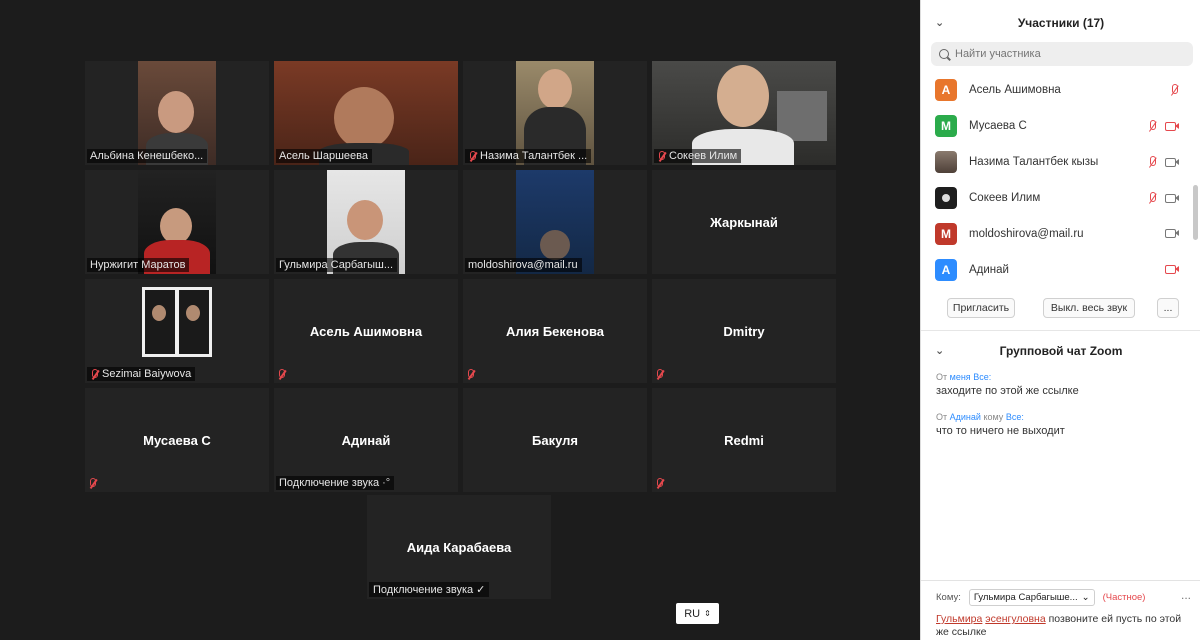  What do you see at coordinates (744, 440) in the screenshot?
I see `video-tile: Redmi` at bounding box center [744, 440].